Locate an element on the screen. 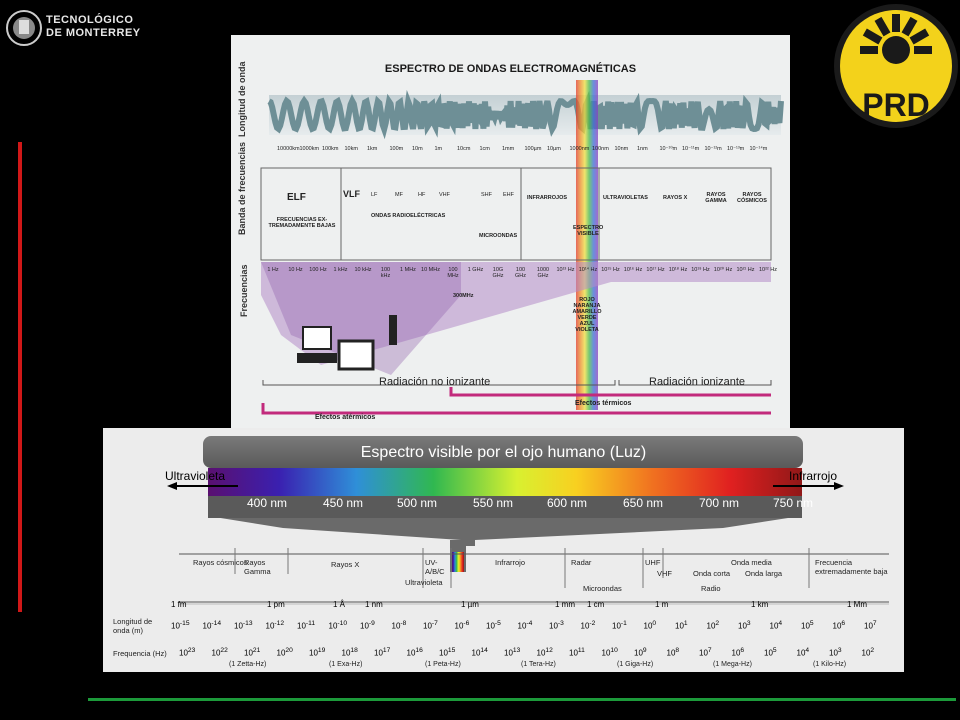 The width and height of the screenshot is (960, 720). wave-power-8: 10-7 is located at coordinates (430, 625).